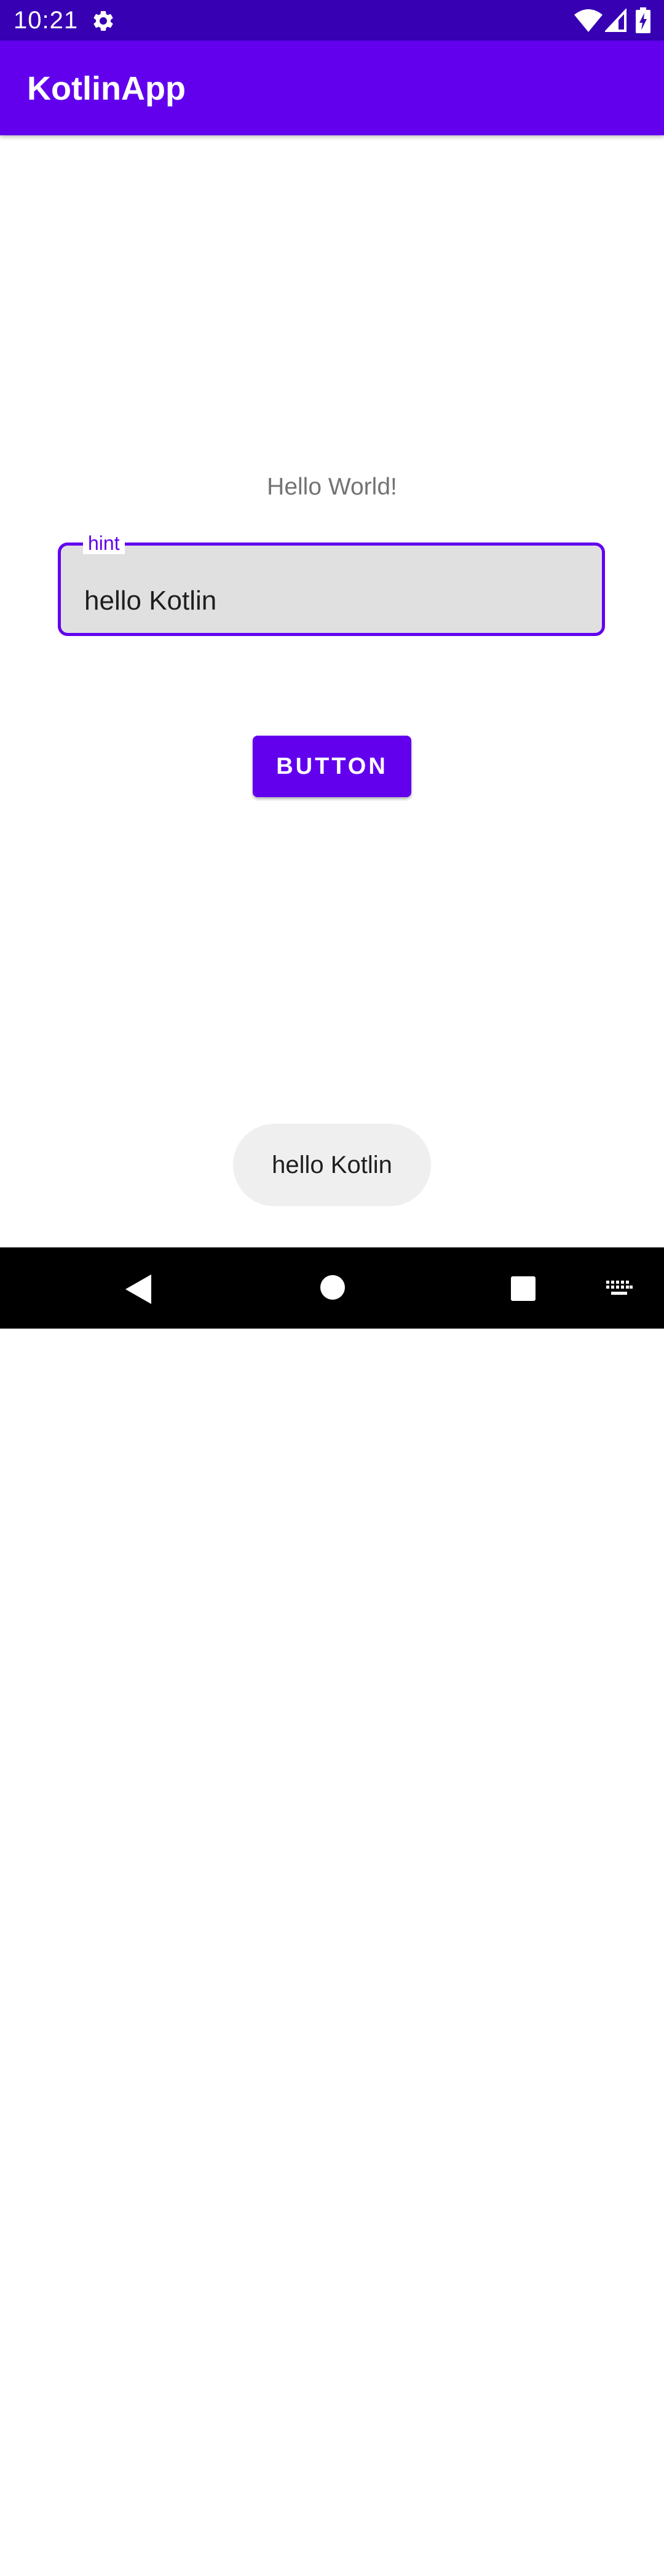  What do you see at coordinates (619, 1288) in the screenshot?
I see `keyboard-icon` at bounding box center [619, 1288].